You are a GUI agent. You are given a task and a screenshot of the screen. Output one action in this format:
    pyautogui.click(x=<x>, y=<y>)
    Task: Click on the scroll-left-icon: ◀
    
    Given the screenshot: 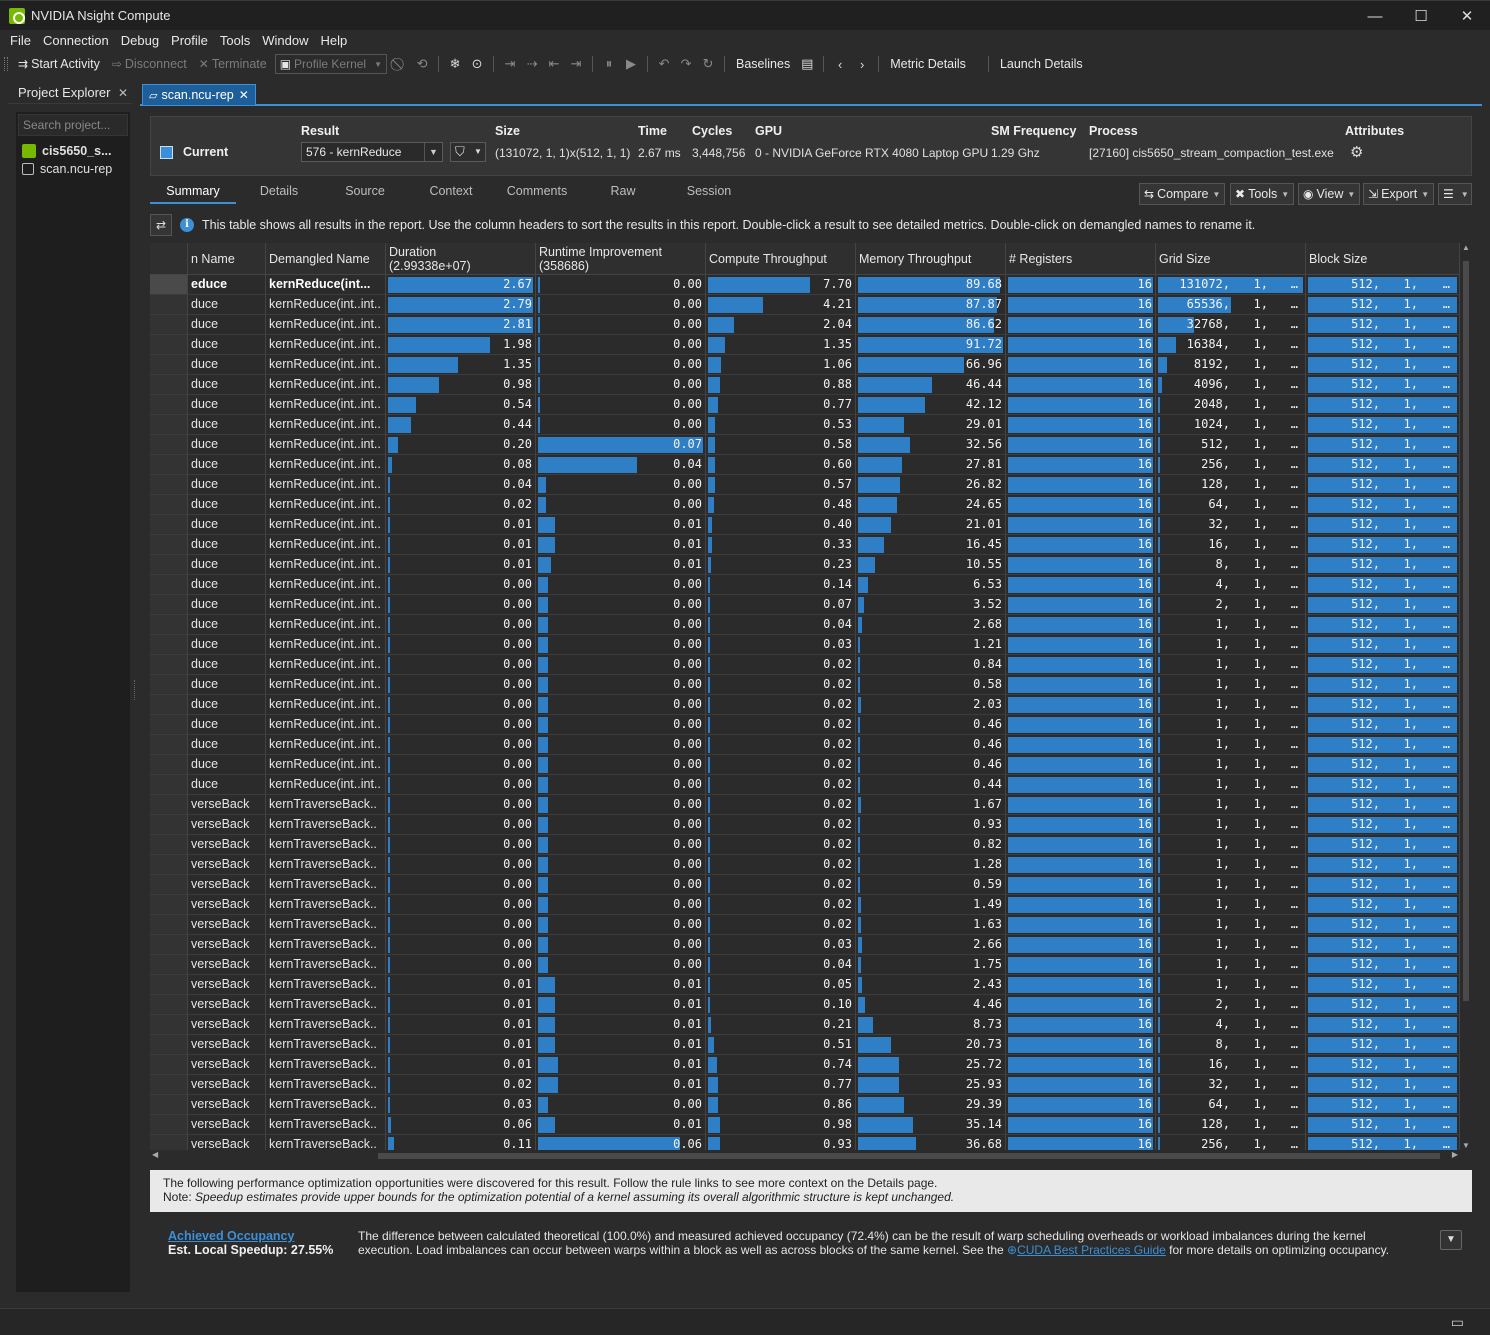 What is the action you would take?
    pyautogui.click(x=155, y=1154)
    